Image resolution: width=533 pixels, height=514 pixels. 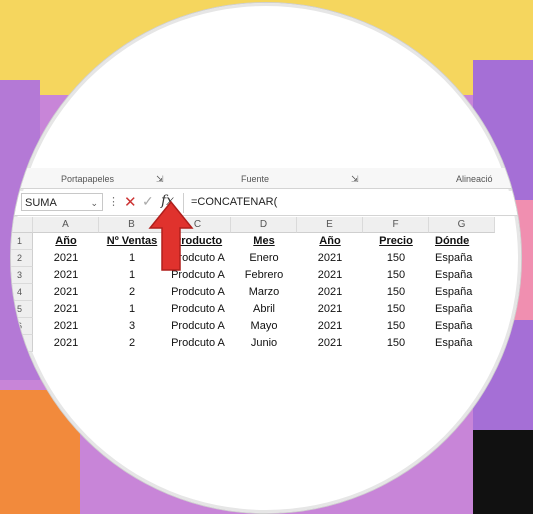 I want to click on select-all-corner, so click(x=22, y=225).